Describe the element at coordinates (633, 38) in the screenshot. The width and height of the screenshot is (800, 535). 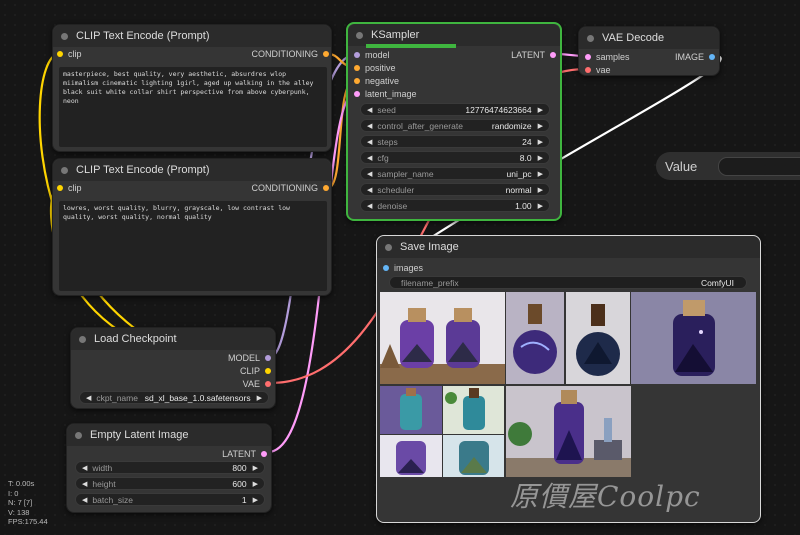
I see `node-title: VAE Decode` at that location.